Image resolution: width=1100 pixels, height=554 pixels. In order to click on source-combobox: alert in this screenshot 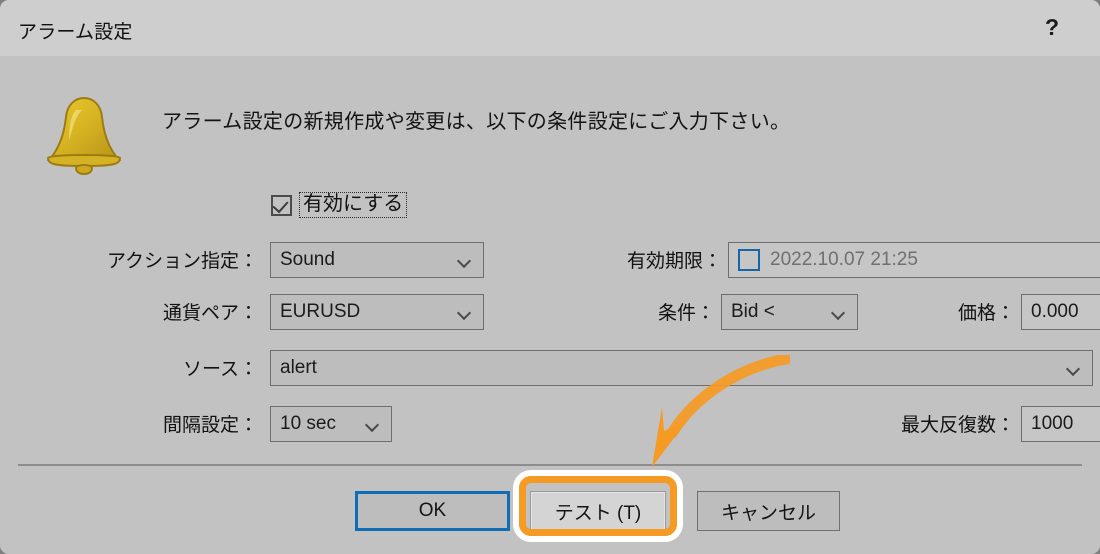, I will do `click(681, 368)`.